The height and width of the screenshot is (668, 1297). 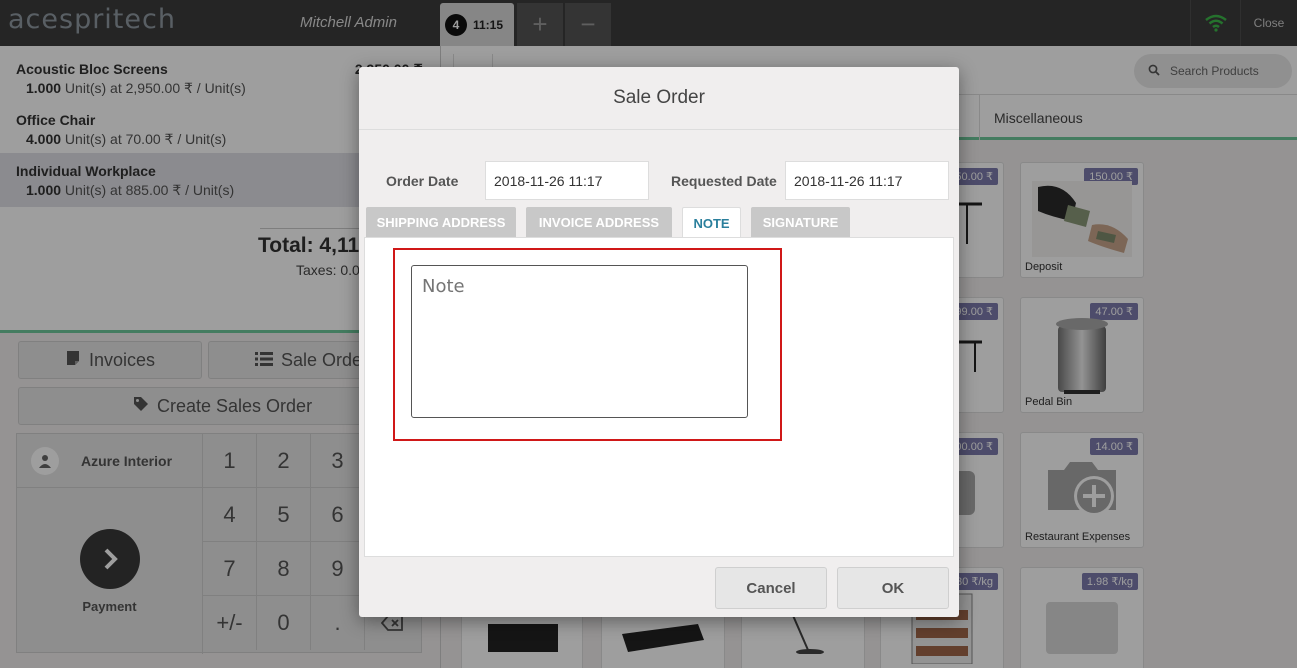 What do you see at coordinates (800, 222) in the screenshot?
I see `tab-signature: SIGNATURE` at bounding box center [800, 222].